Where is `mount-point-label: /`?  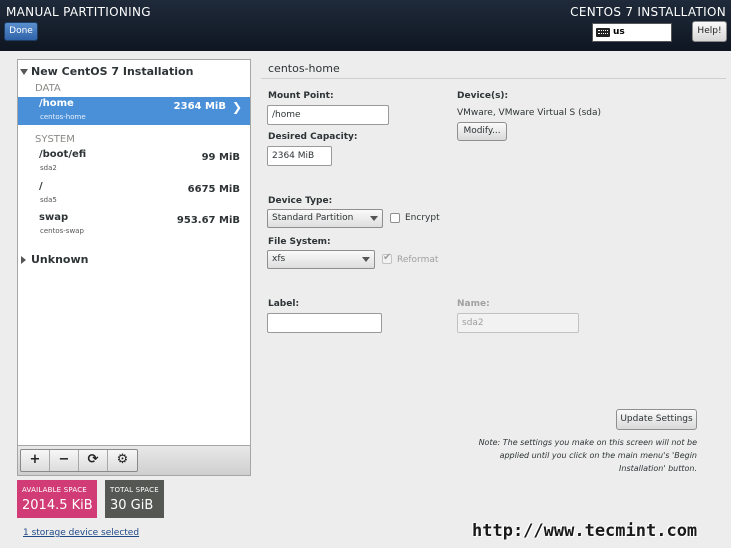
mount-point-label: / is located at coordinates (41, 186).